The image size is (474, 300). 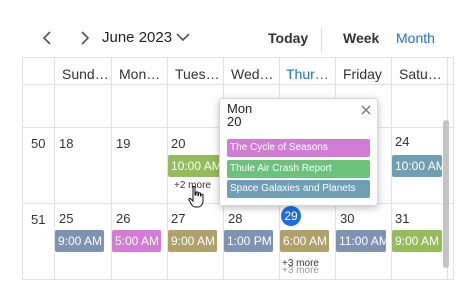 I want to click on hand-pointer-icon, so click(x=196, y=197).